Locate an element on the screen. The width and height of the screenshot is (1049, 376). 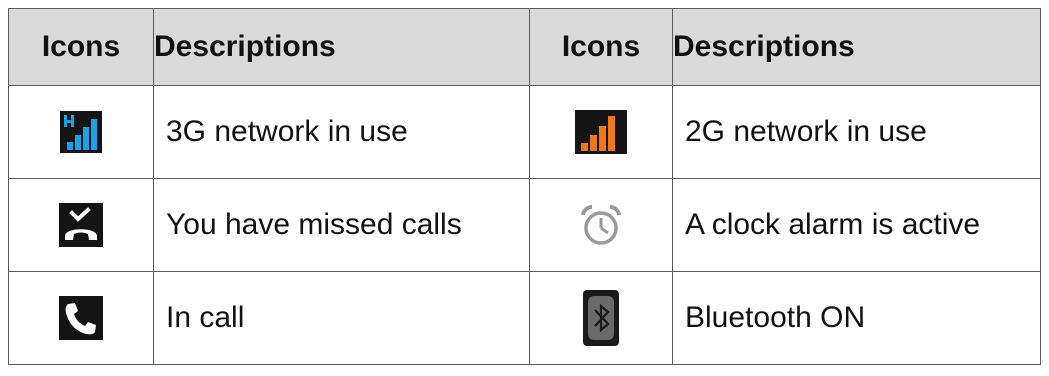
description-cell: You have missed calls is located at coordinates (341, 225).